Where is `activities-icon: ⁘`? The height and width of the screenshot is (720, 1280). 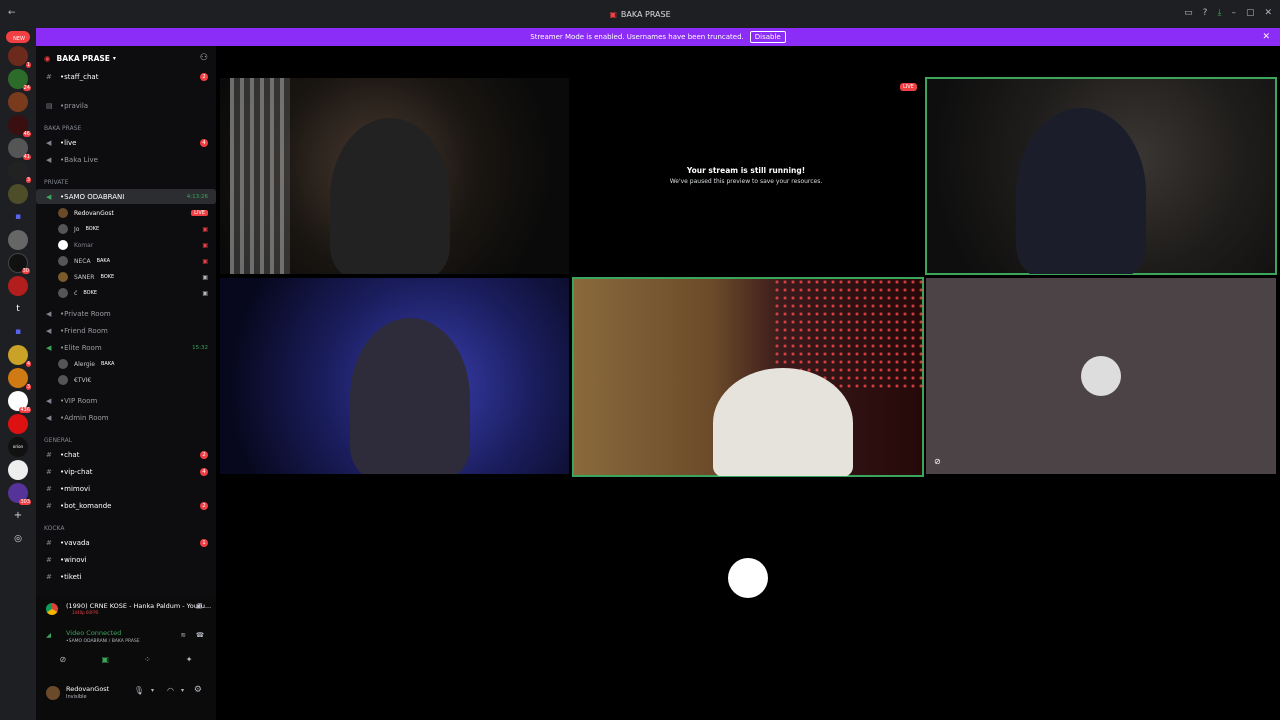
activities-icon: ⁘ is located at coordinates (147, 662).